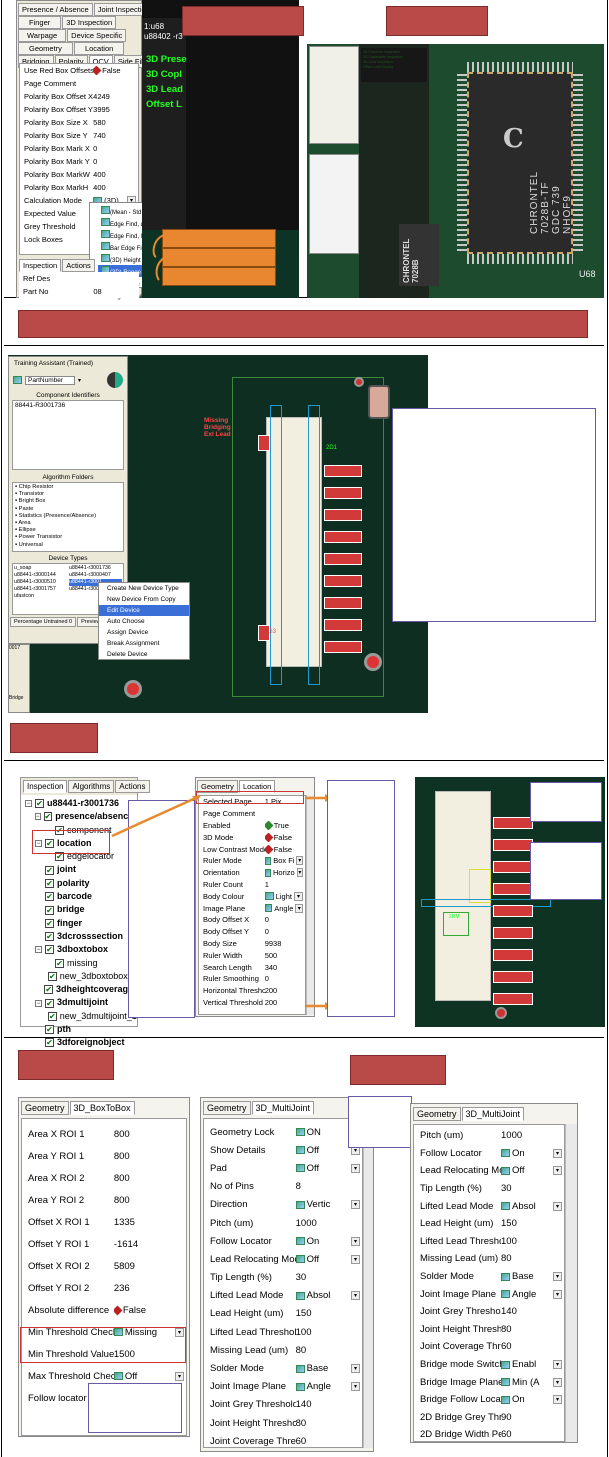 Image resolution: width=609 pixels, height=1457 pixels. Describe the element at coordinates (489, 1224) in the screenshot. I see `property-row: Lead Height (um) 150` at that location.